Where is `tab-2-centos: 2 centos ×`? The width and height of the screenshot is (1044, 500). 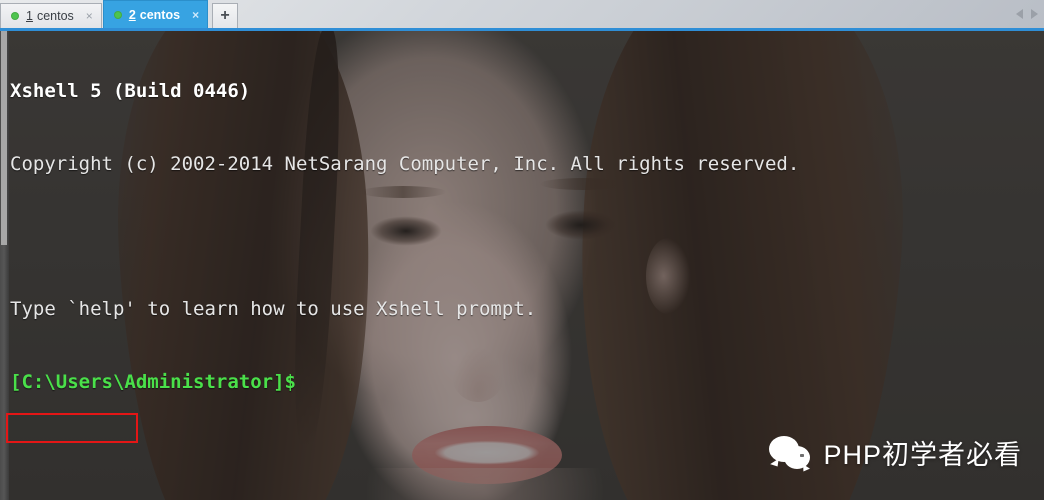
tab-2-centos: 2 centos × is located at coordinates (155, 14).